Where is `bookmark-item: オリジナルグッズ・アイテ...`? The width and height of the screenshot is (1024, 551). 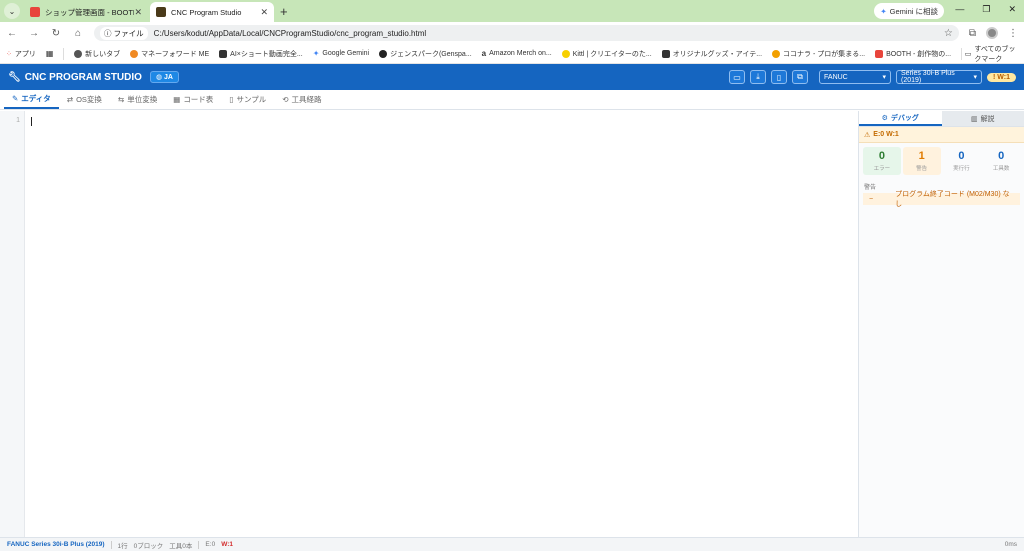
bookmark-item: オリジナルグッズ・アイテ... is located at coordinates (711, 54).